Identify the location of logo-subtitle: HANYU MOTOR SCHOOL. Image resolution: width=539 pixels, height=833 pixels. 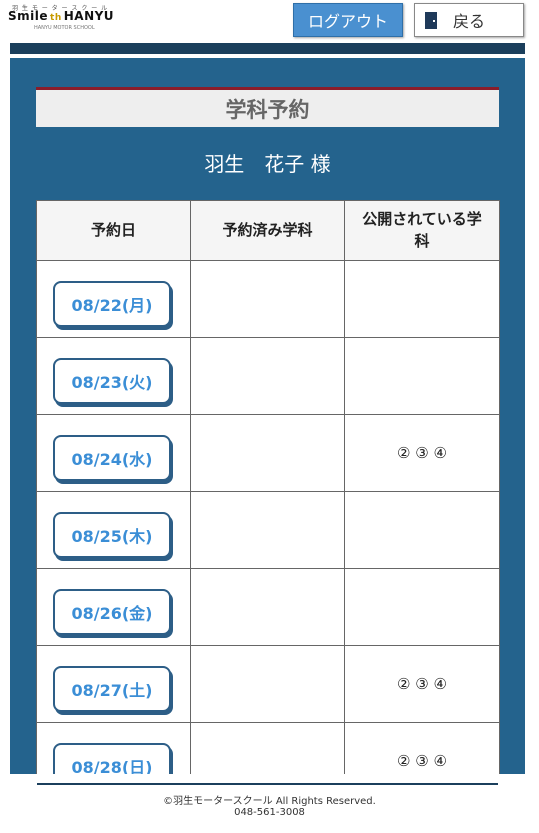
(64, 28).